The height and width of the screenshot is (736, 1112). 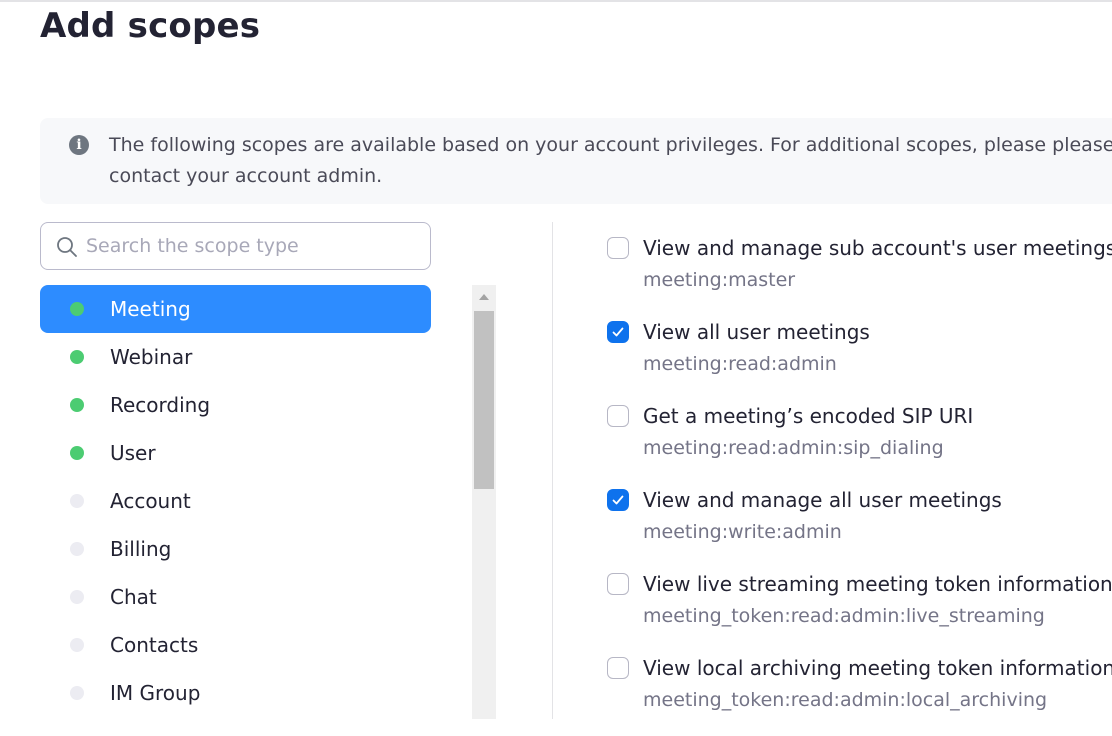 I want to click on category-item-account: Account, so click(x=235, y=501).